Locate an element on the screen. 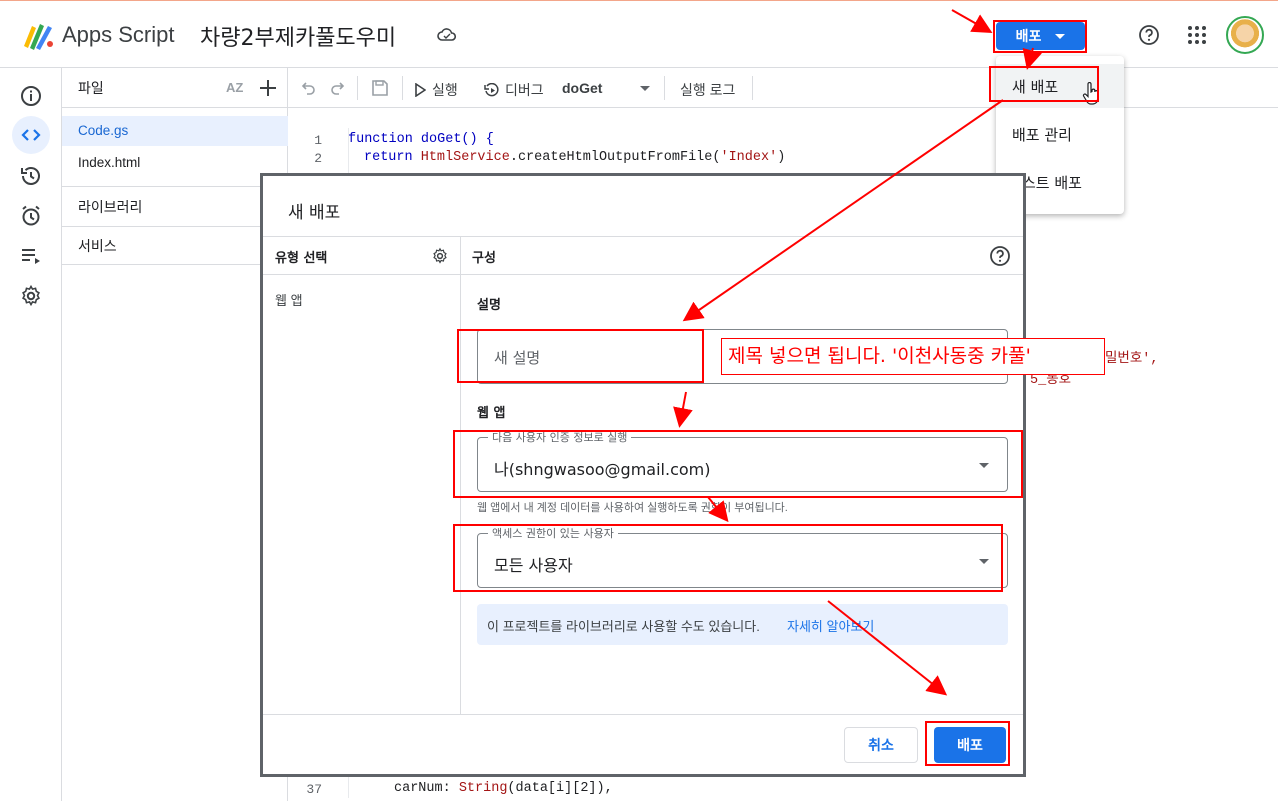 The height and width of the screenshot is (801, 1278). menu-item-test-deployment: 스트 배포 is located at coordinates (1052, 182).